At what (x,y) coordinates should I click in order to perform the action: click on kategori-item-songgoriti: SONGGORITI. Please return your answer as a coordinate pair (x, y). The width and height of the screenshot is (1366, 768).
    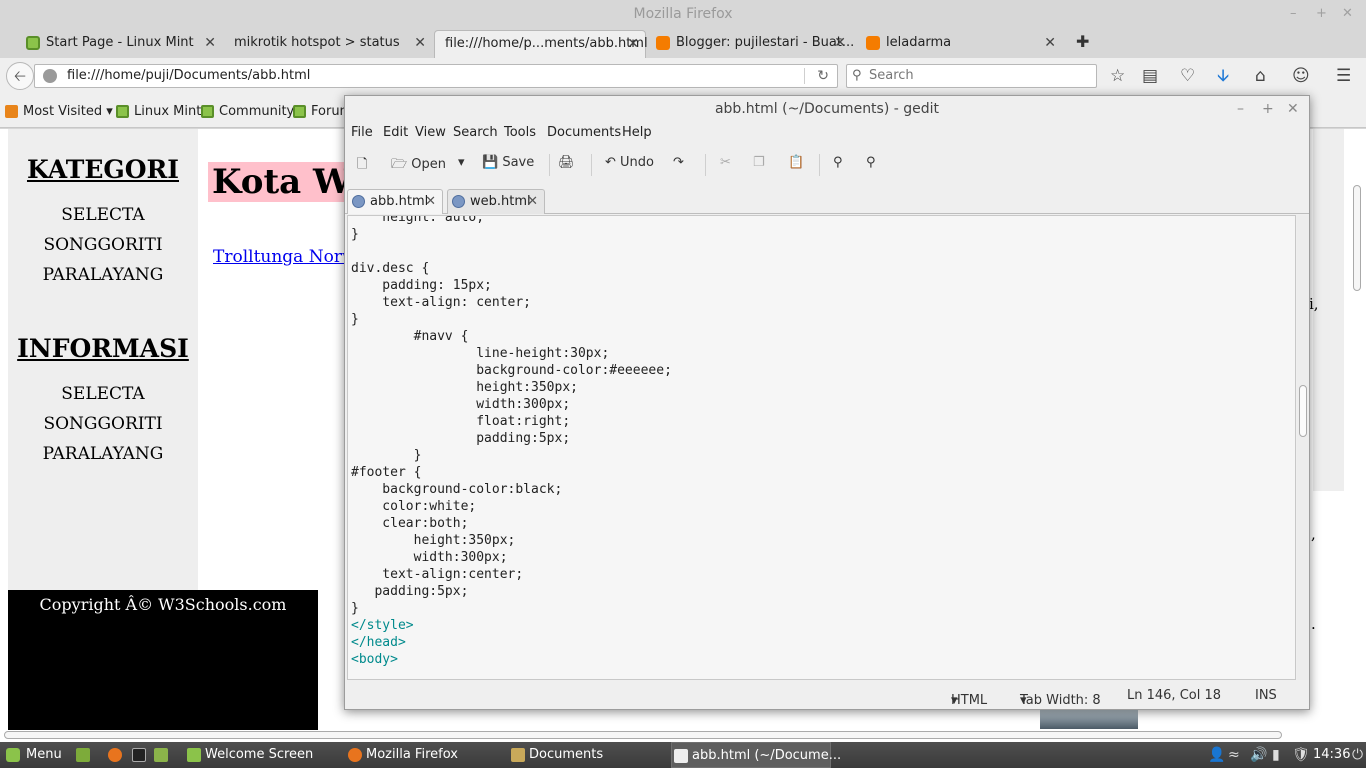
    Looking at the image, I should click on (103, 245).